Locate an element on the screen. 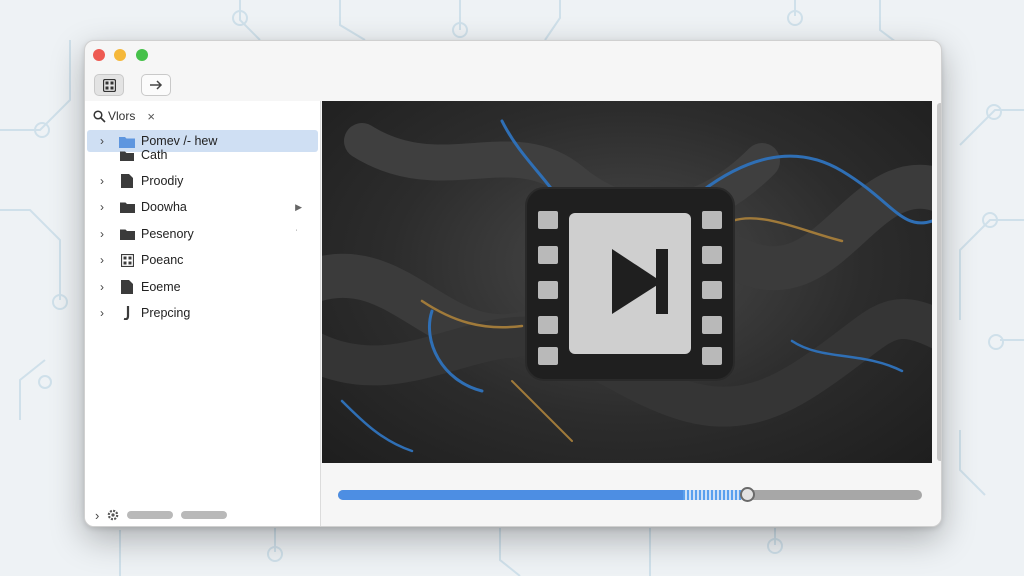 This screenshot has width=1024, height=576. arrow-right-icon is located at coordinates (156, 85).